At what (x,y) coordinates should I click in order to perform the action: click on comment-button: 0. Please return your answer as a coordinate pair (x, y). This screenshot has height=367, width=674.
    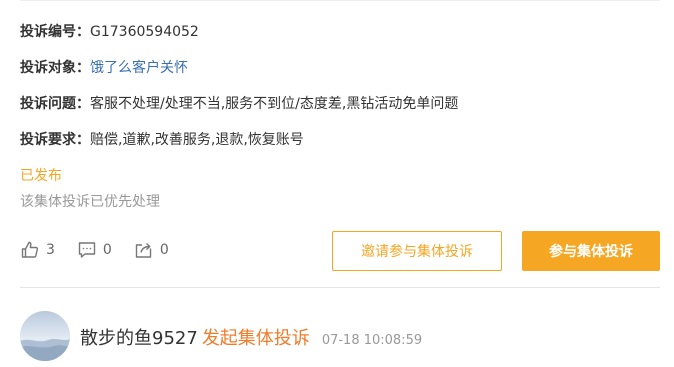
    Looking at the image, I should click on (94, 250).